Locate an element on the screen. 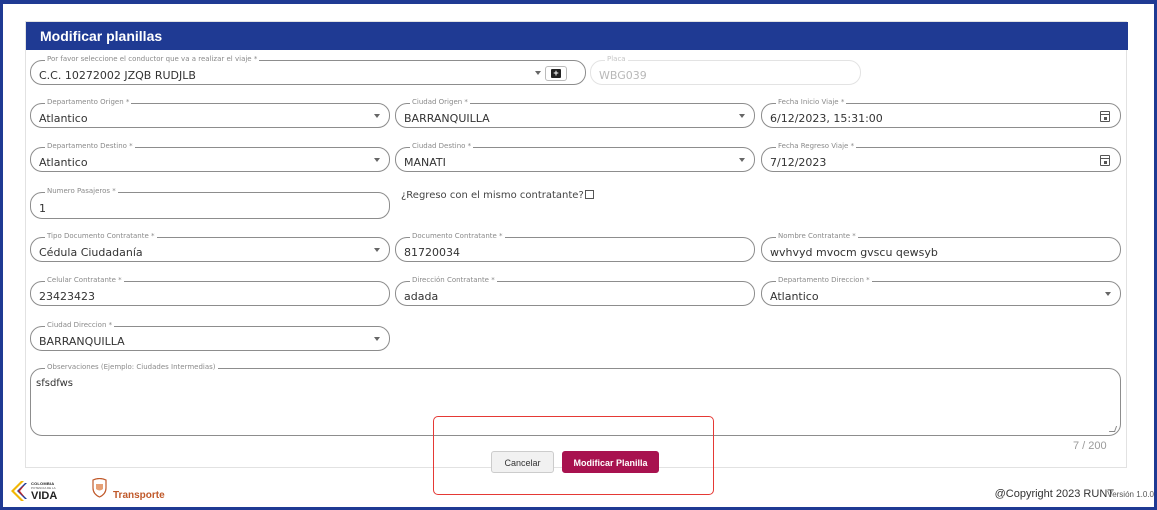 The image size is (1157, 510). copyright-text: @Copyright 2023 RUNT is located at coordinates (1054, 494).